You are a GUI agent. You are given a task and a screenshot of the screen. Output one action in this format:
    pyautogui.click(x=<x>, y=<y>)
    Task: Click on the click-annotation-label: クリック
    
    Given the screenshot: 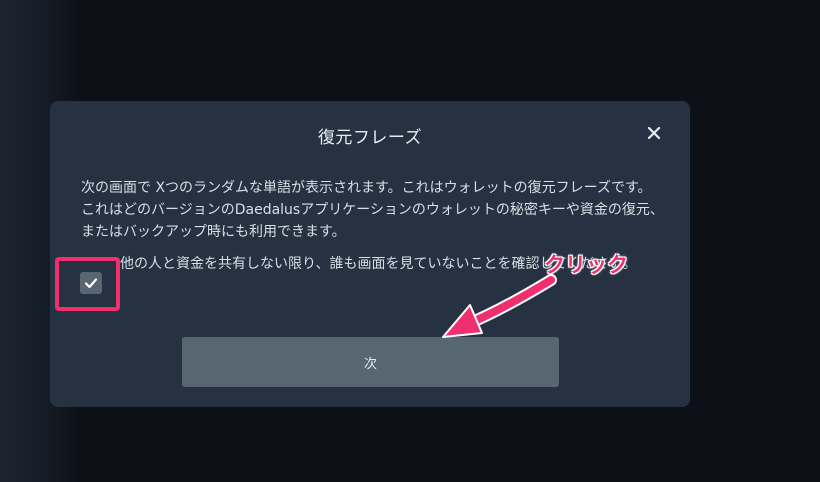 What is the action you would take?
    pyautogui.click(x=586, y=265)
    